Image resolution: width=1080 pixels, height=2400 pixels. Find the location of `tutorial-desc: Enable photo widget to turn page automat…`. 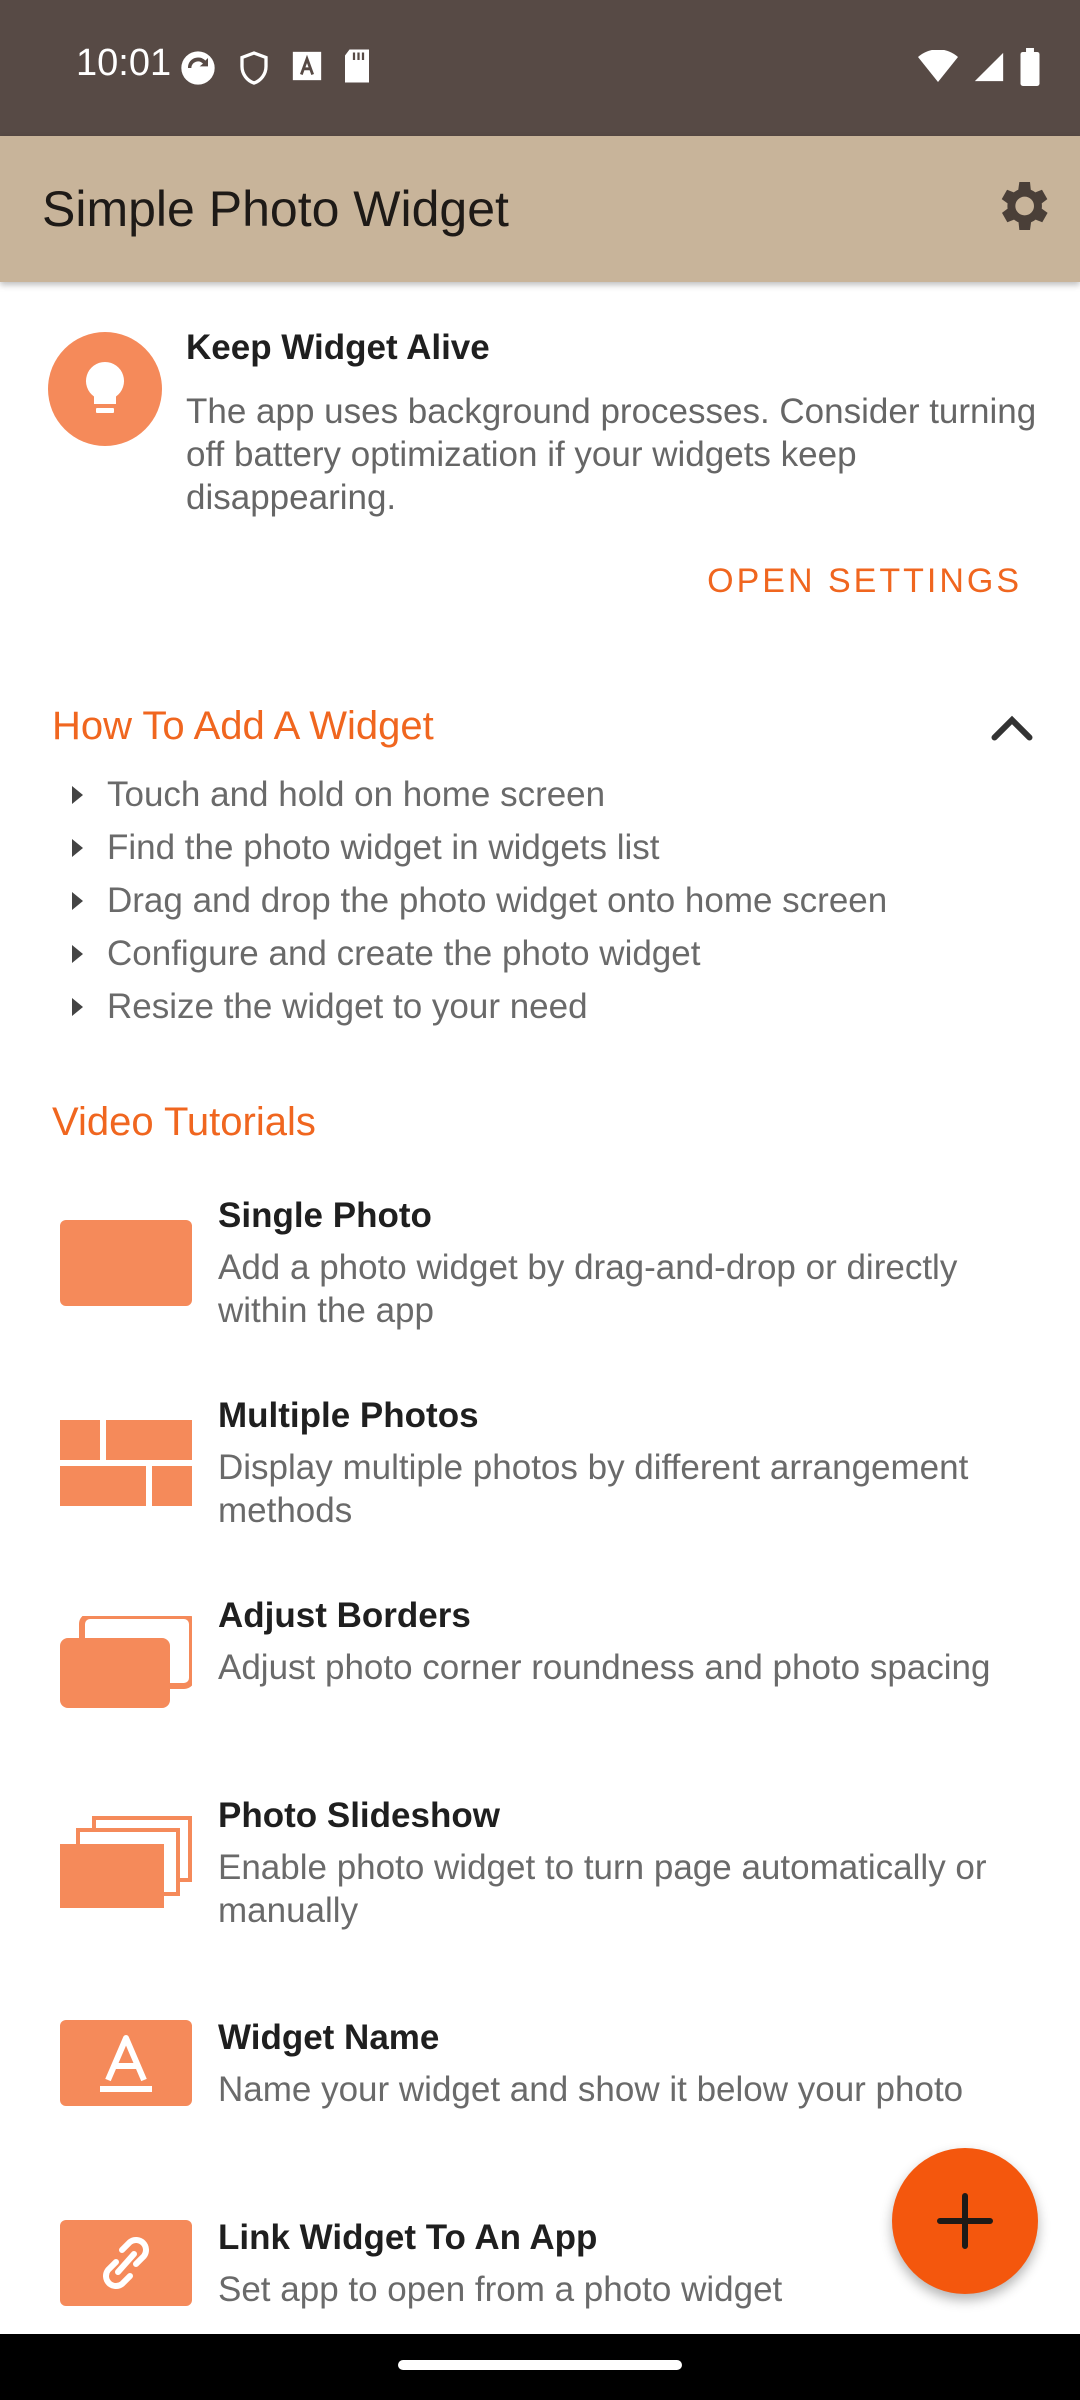

tutorial-desc: Enable photo widget to turn page automat… is located at coordinates (602, 1889).